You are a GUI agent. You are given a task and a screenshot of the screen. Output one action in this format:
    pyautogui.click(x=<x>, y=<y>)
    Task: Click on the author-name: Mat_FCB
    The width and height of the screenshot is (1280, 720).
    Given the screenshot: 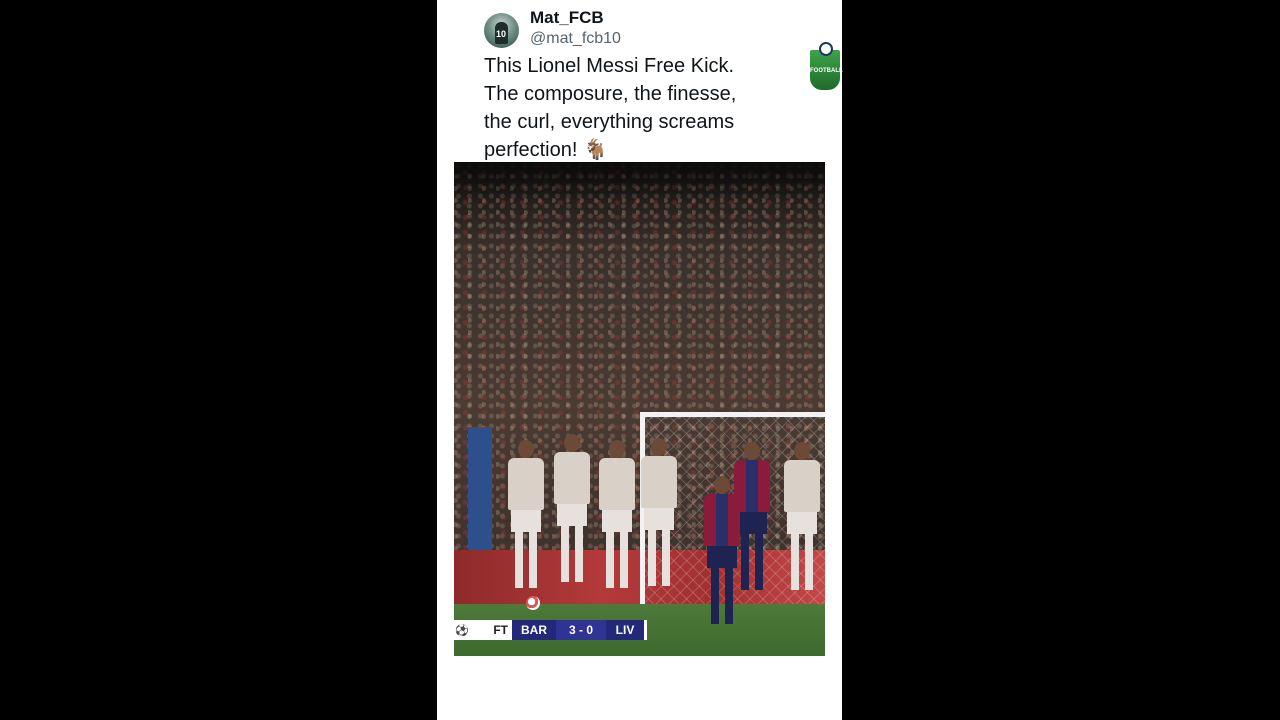 What is the action you would take?
    pyautogui.click(x=567, y=18)
    